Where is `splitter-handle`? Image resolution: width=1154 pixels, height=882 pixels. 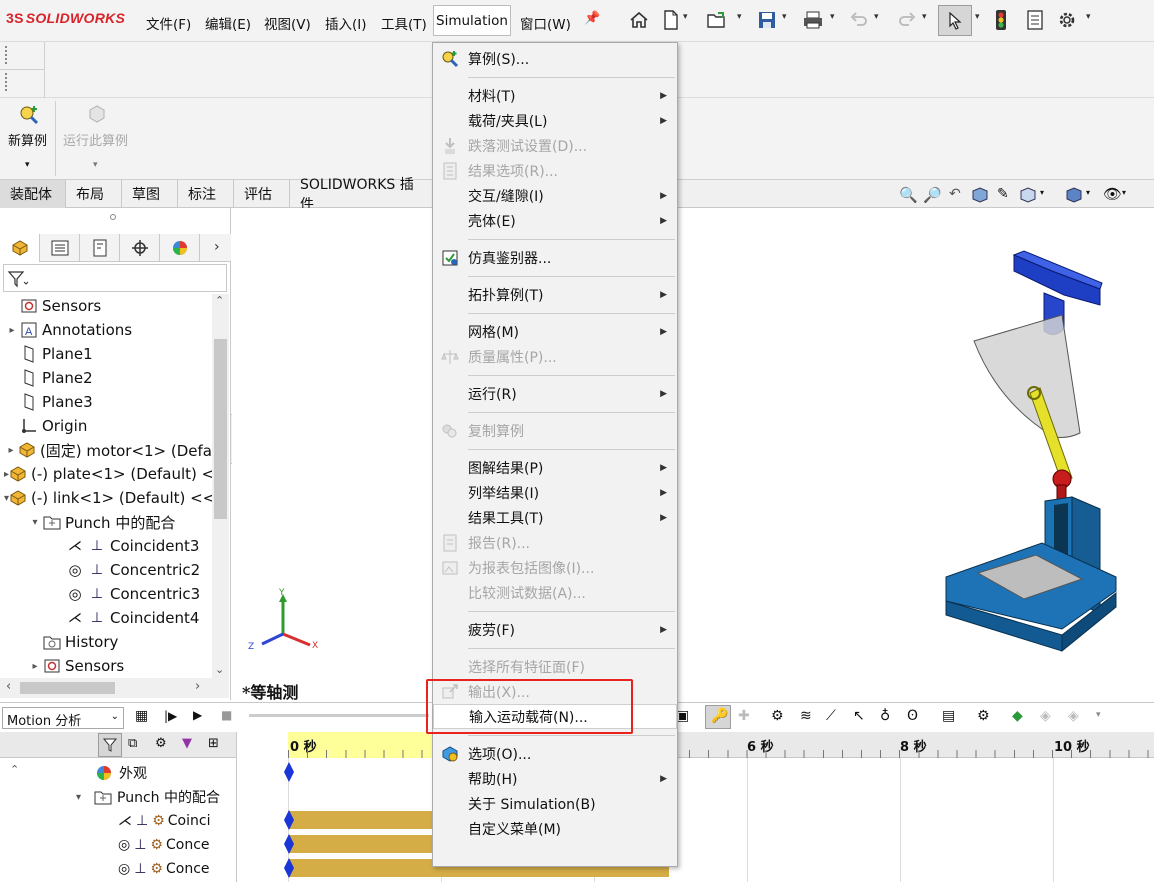
splitter-handle is located at coordinates (113, 217).